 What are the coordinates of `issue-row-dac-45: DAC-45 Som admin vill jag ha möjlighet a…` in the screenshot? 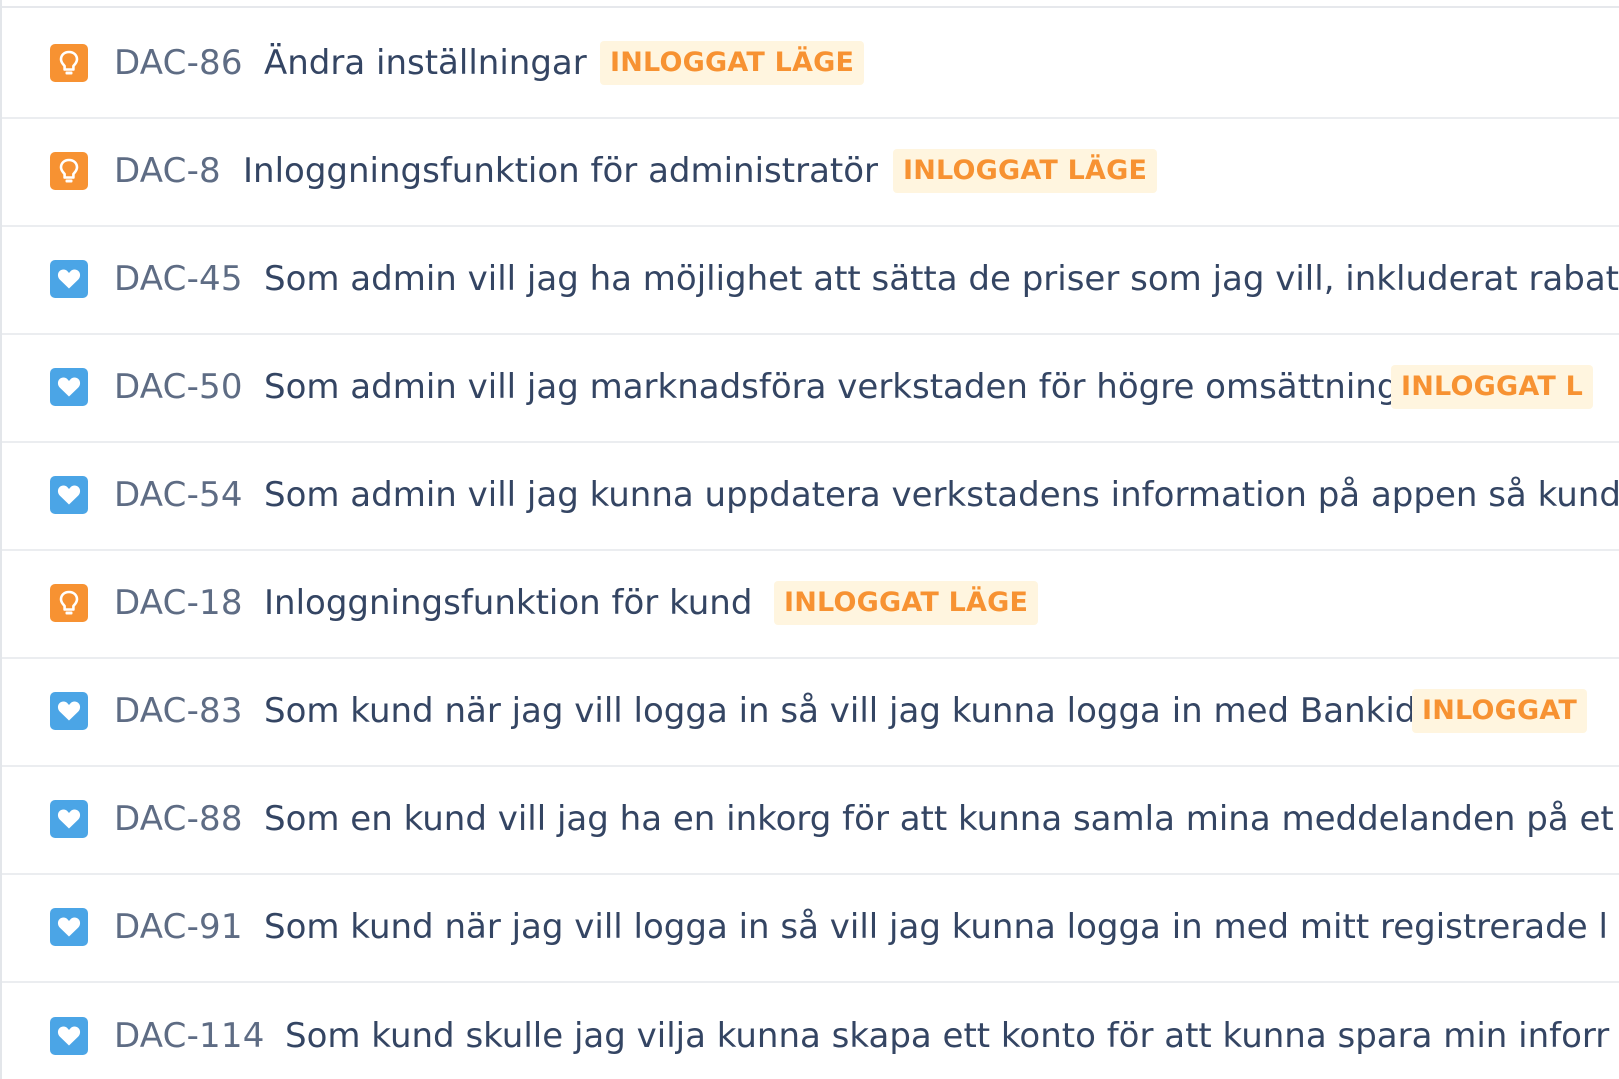 It's located at (810, 279).